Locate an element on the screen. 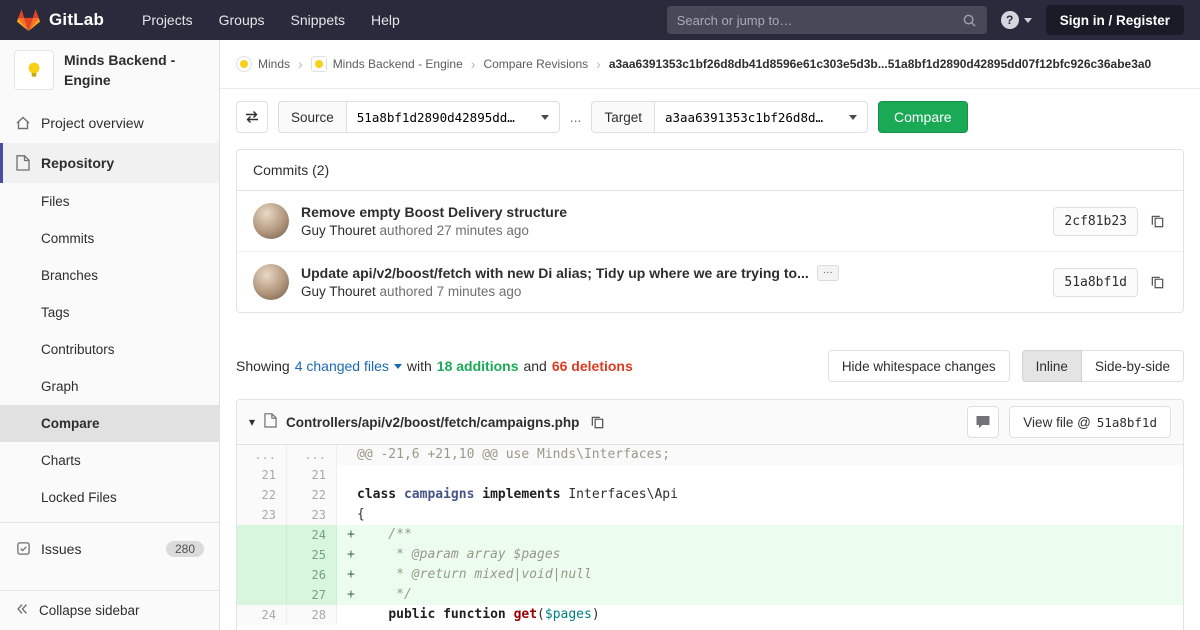 The image size is (1200, 630). breadcrumb-project-link: Minds Backend - Engine is located at coordinates (386, 64).